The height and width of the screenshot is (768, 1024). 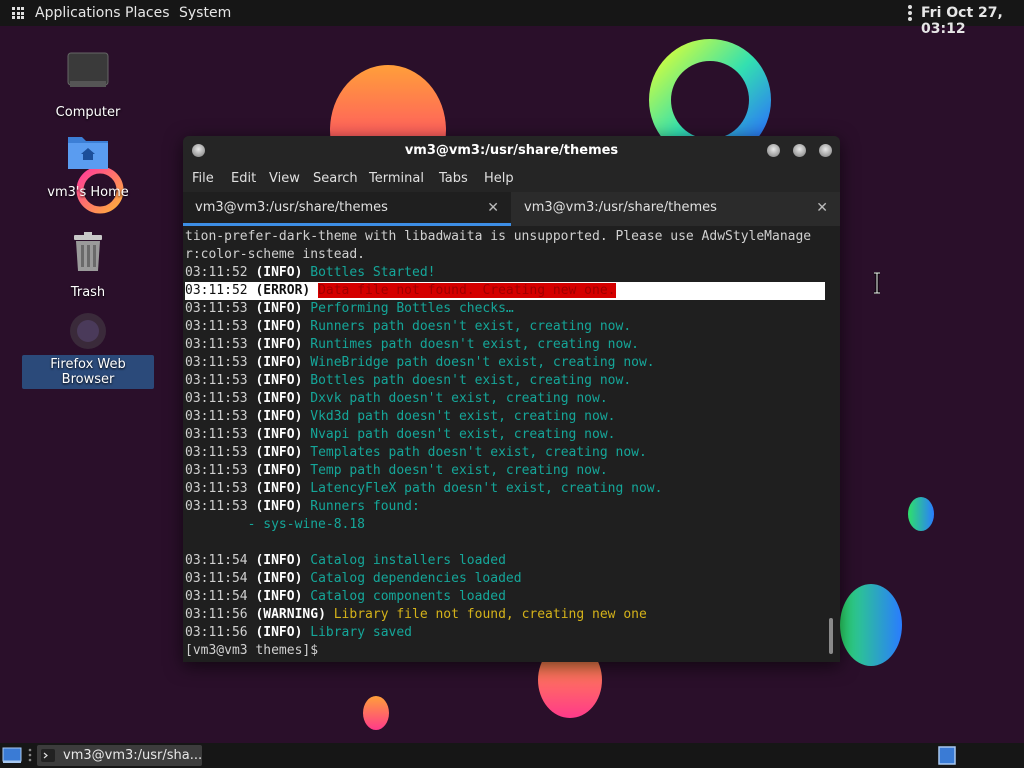 I want to click on terminal-menubar: File Edit View Search Terminal Tabs Help, so click(x=511, y=179).